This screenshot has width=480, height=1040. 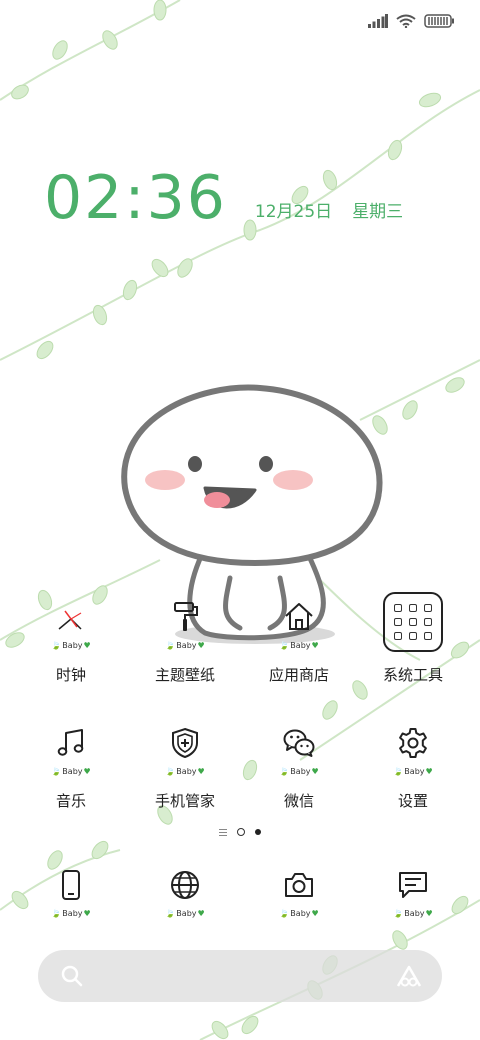 I want to click on app-settings: 🍃 Baby ♥ 设置, so click(x=413, y=763).